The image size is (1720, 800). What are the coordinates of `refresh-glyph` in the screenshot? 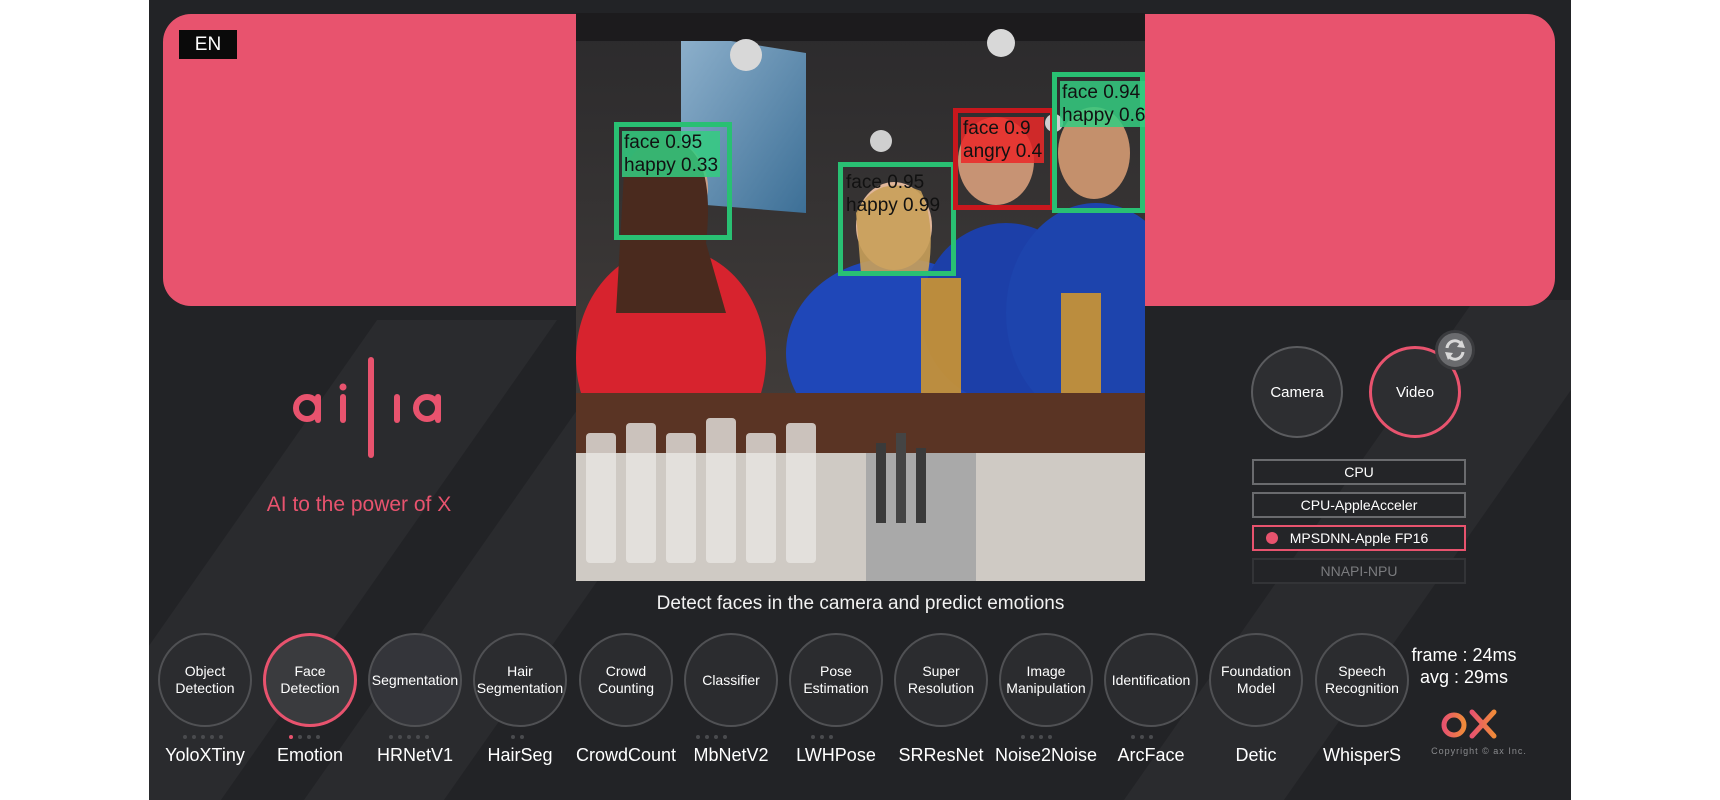 It's located at (1455, 350).